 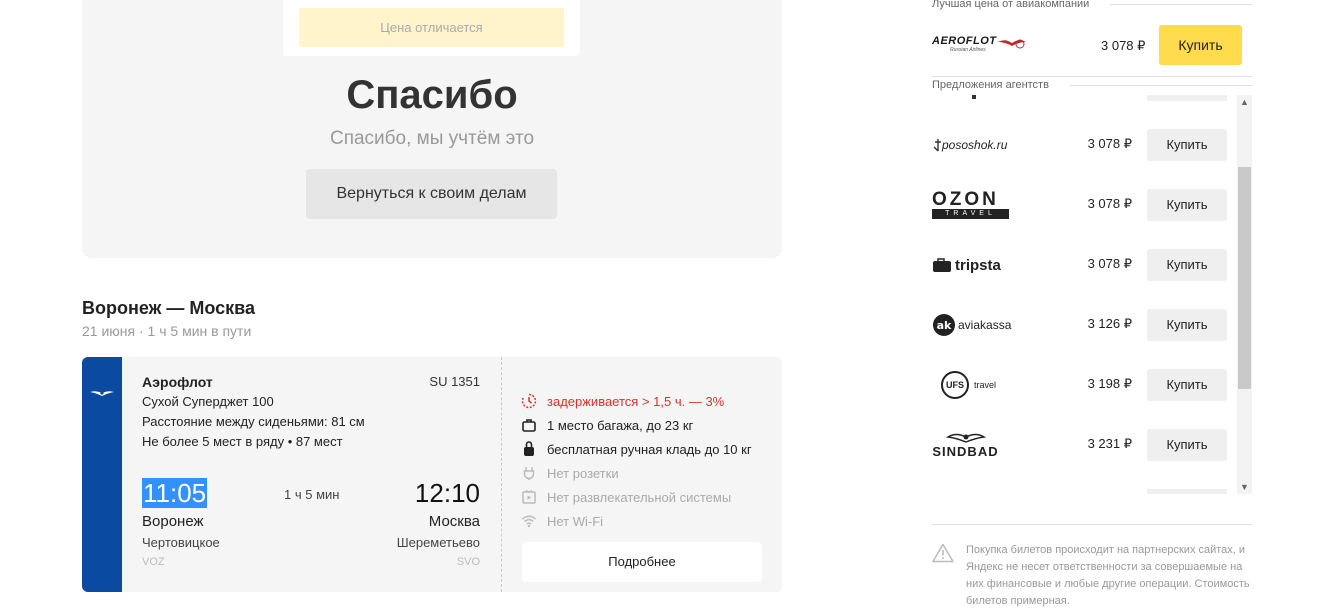 What do you see at coordinates (173, 521) in the screenshot?
I see `departure-city: Воронеж` at bounding box center [173, 521].